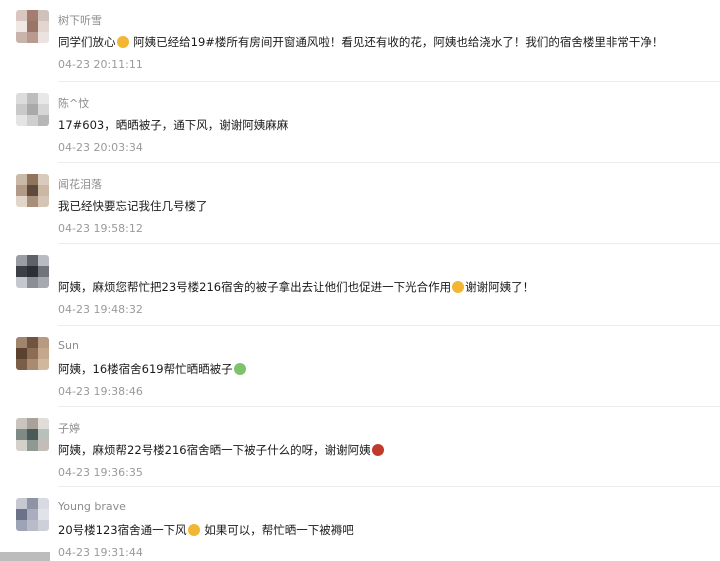 This screenshot has width=720, height=561. Describe the element at coordinates (80, 20) in the screenshot. I see `comment-author: 树下听雪` at that location.